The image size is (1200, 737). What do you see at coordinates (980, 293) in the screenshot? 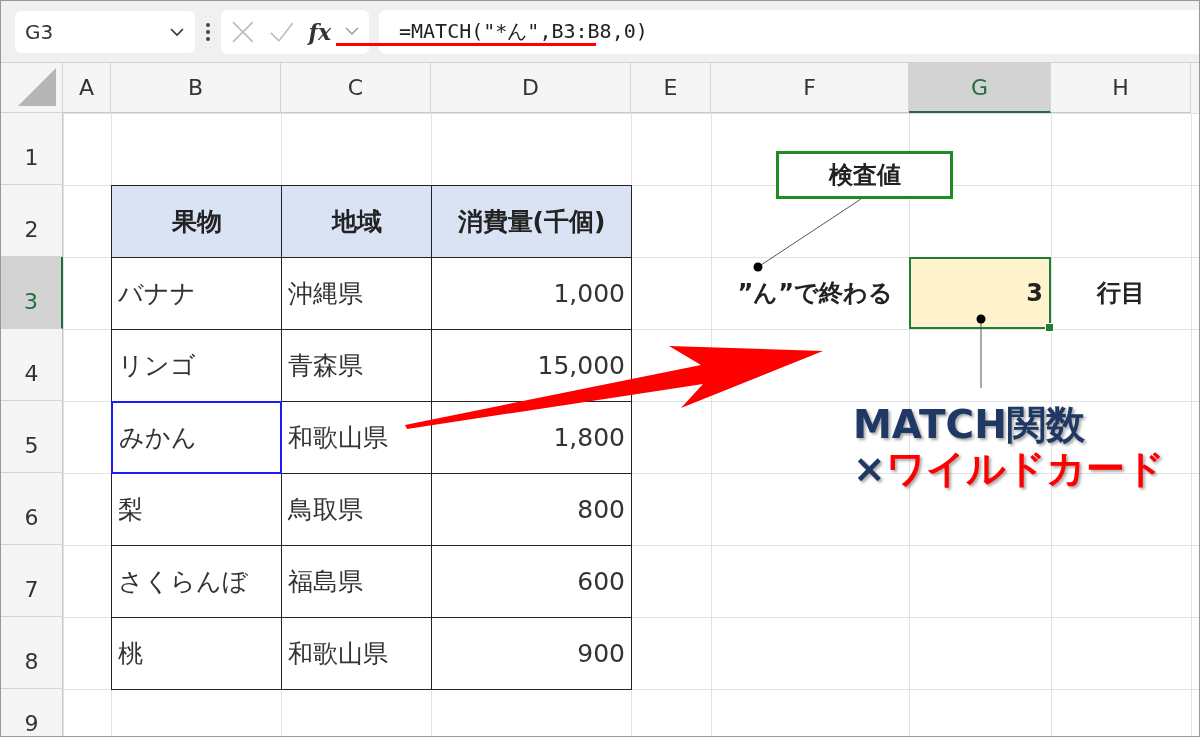
I see `result-cell: 3` at bounding box center [980, 293].